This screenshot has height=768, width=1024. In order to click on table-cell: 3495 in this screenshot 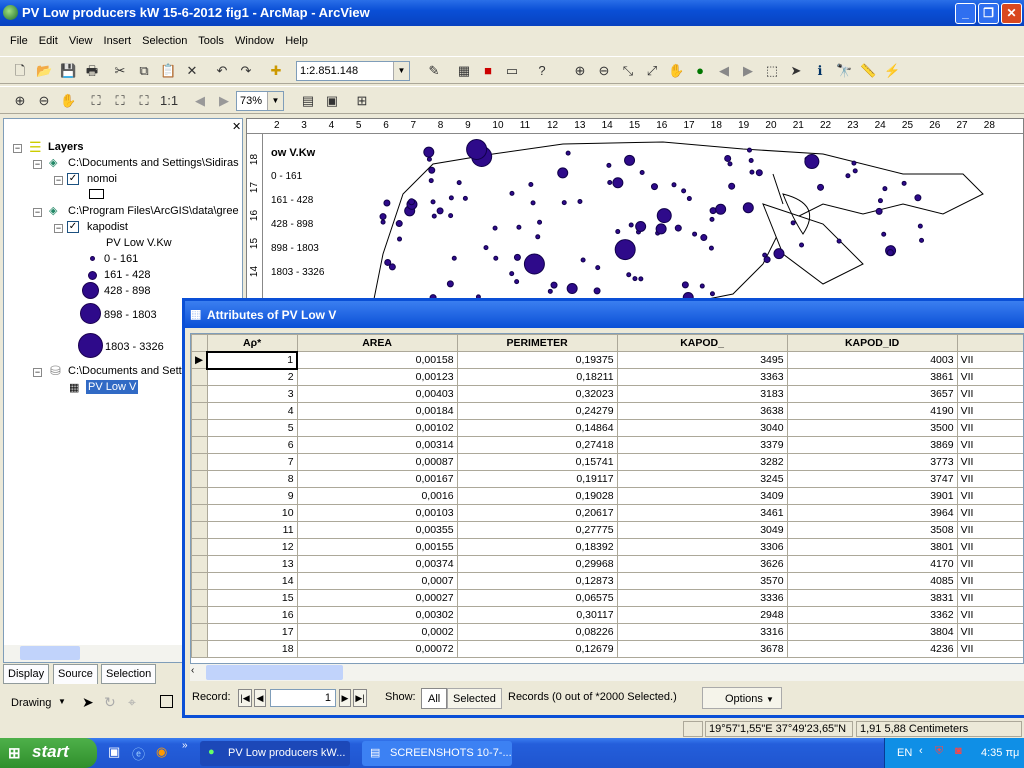, I will do `click(702, 360)`.